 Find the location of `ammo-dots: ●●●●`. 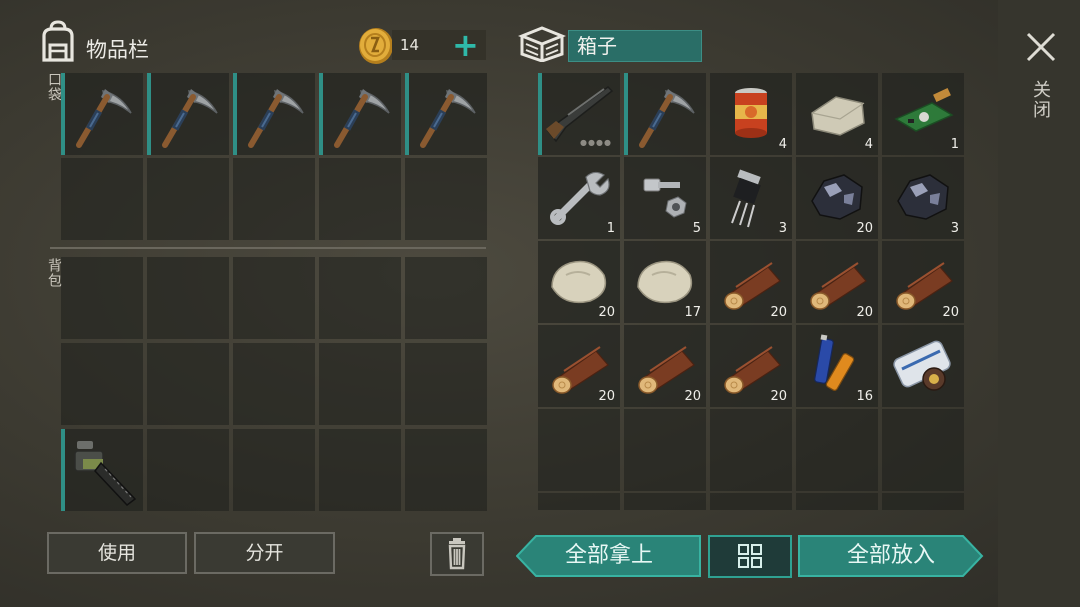

ammo-dots: ●●●● is located at coordinates (596, 142).